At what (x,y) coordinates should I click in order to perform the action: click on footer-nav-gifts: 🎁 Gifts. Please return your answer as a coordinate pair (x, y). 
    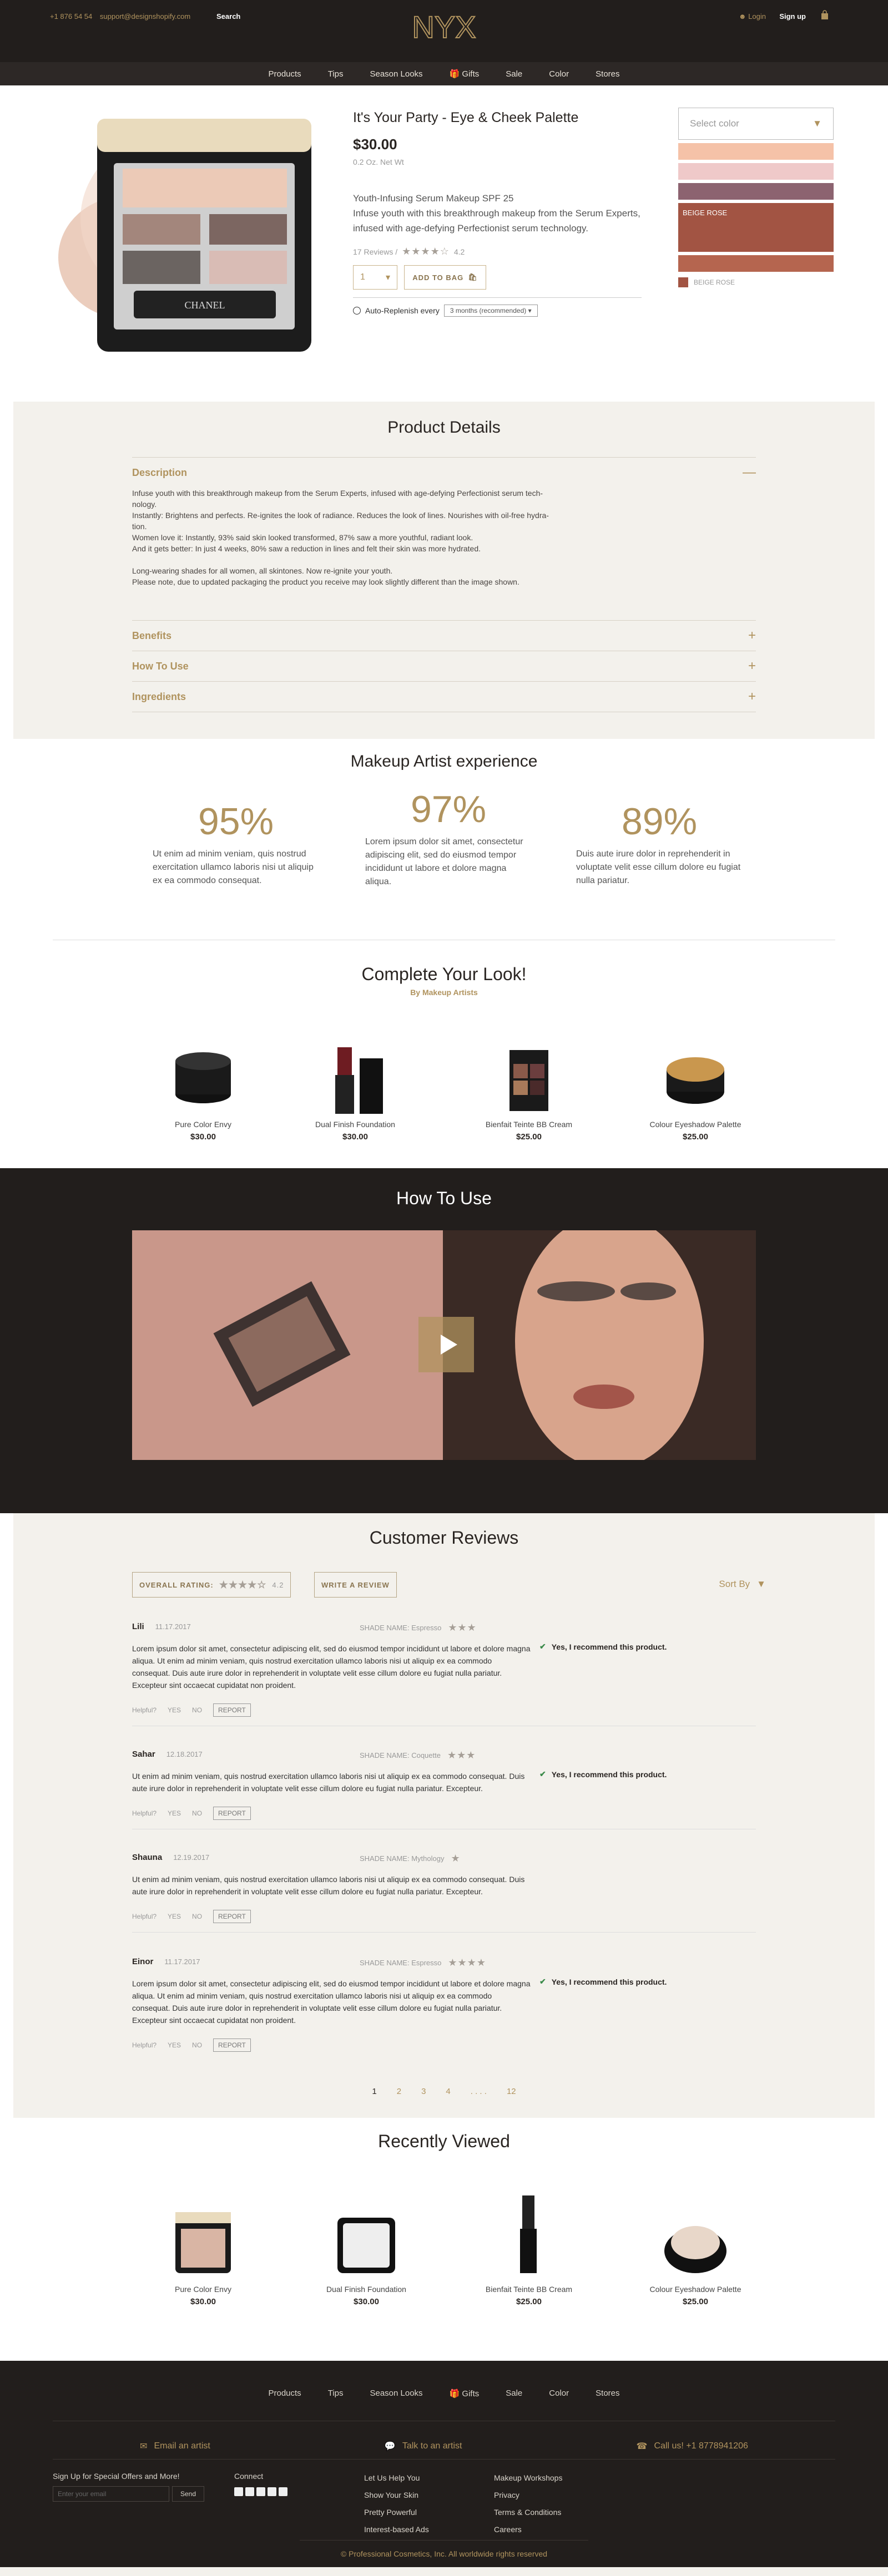
    Looking at the image, I should click on (465, 2393).